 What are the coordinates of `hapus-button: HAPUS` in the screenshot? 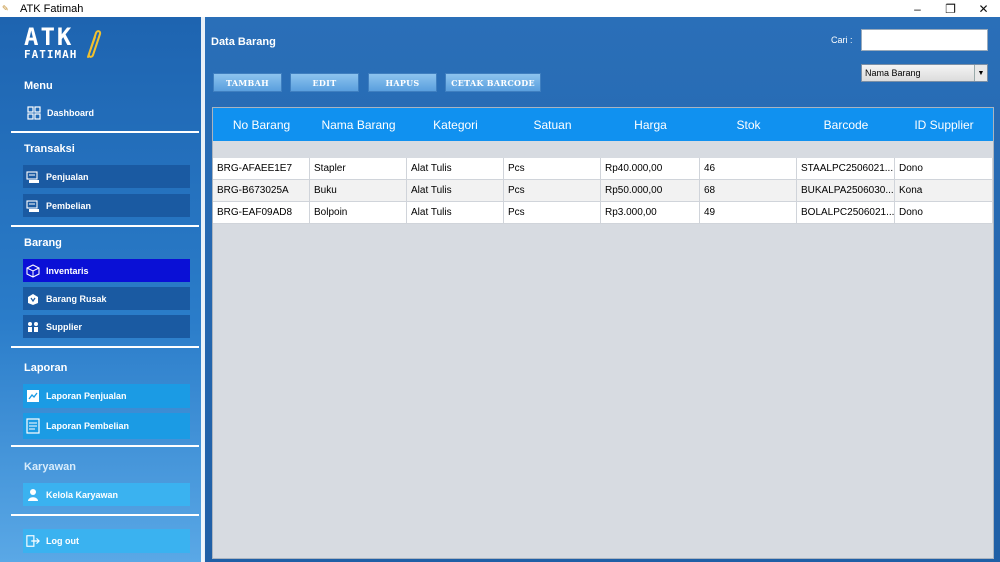 It's located at (402, 82).